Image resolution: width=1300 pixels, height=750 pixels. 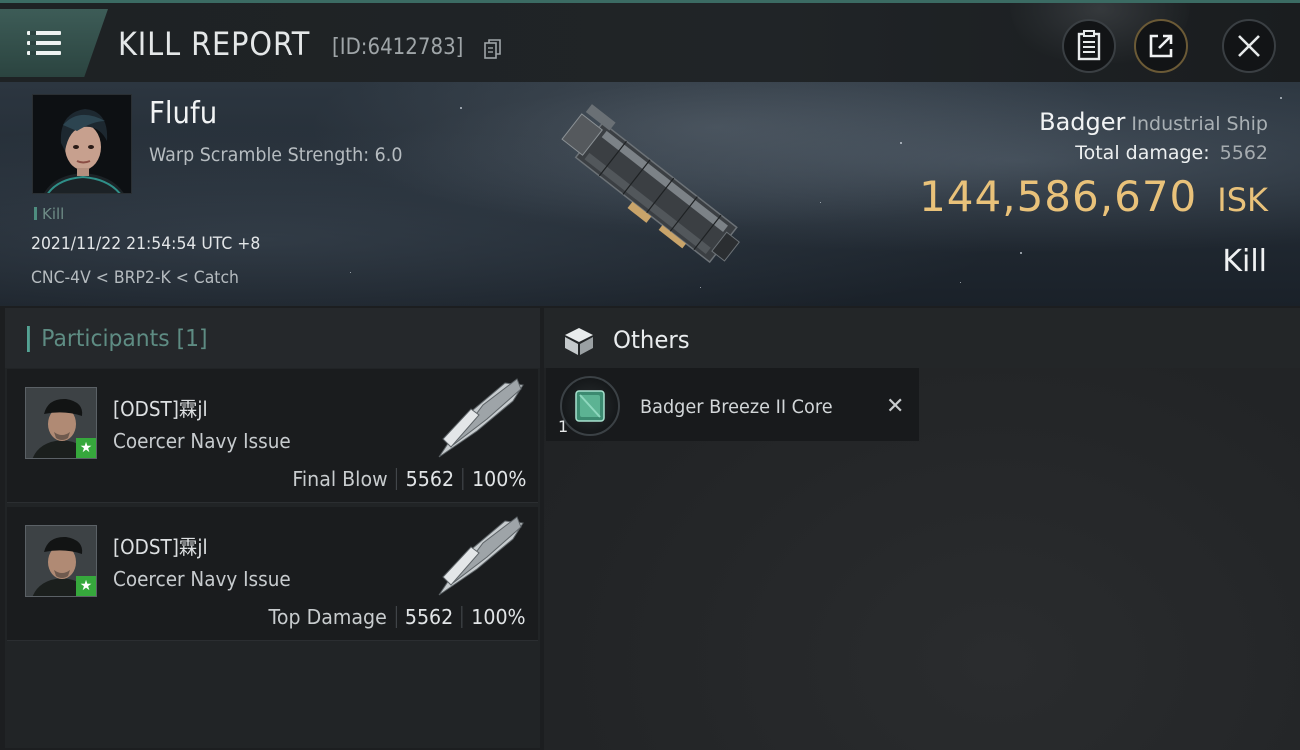 I want to click on participant-blow-label: Final Blow, so click(x=339, y=479).